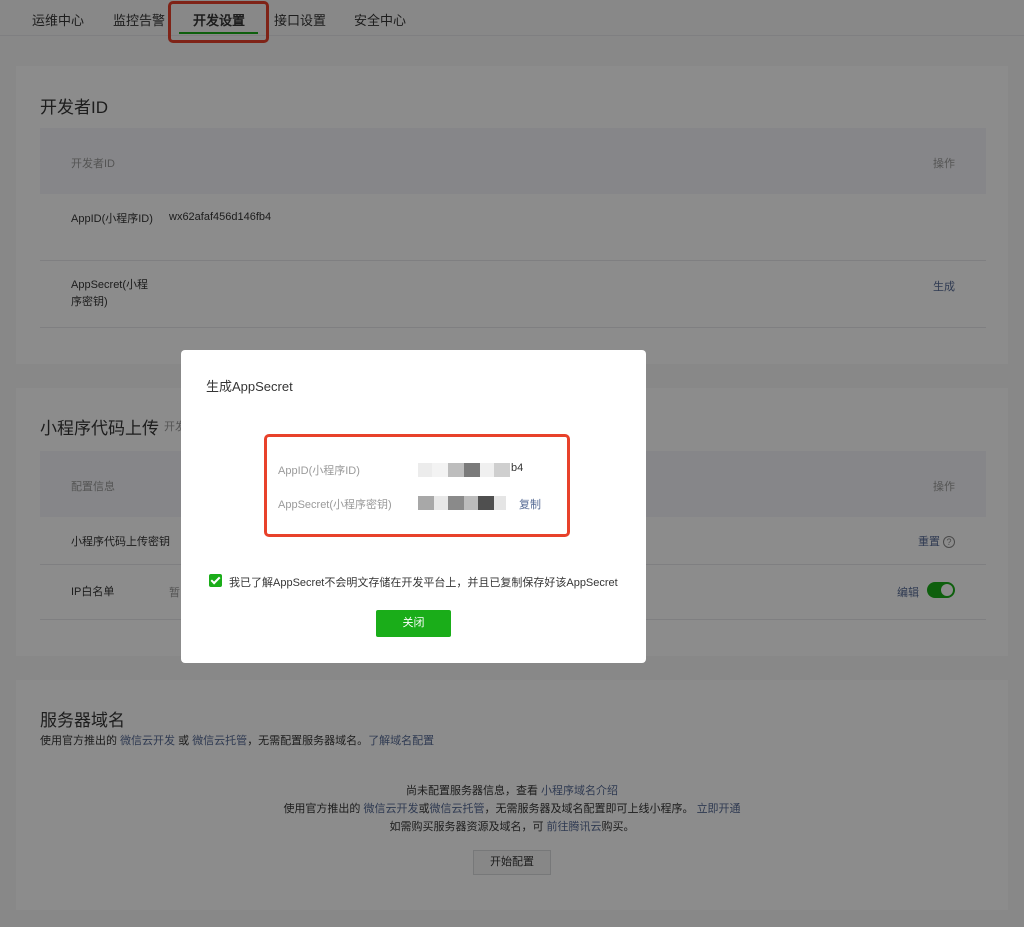 This screenshot has height=927, width=1024. What do you see at coordinates (530, 504) in the screenshot?
I see `copy-secret-link: 复制` at bounding box center [530, 504].